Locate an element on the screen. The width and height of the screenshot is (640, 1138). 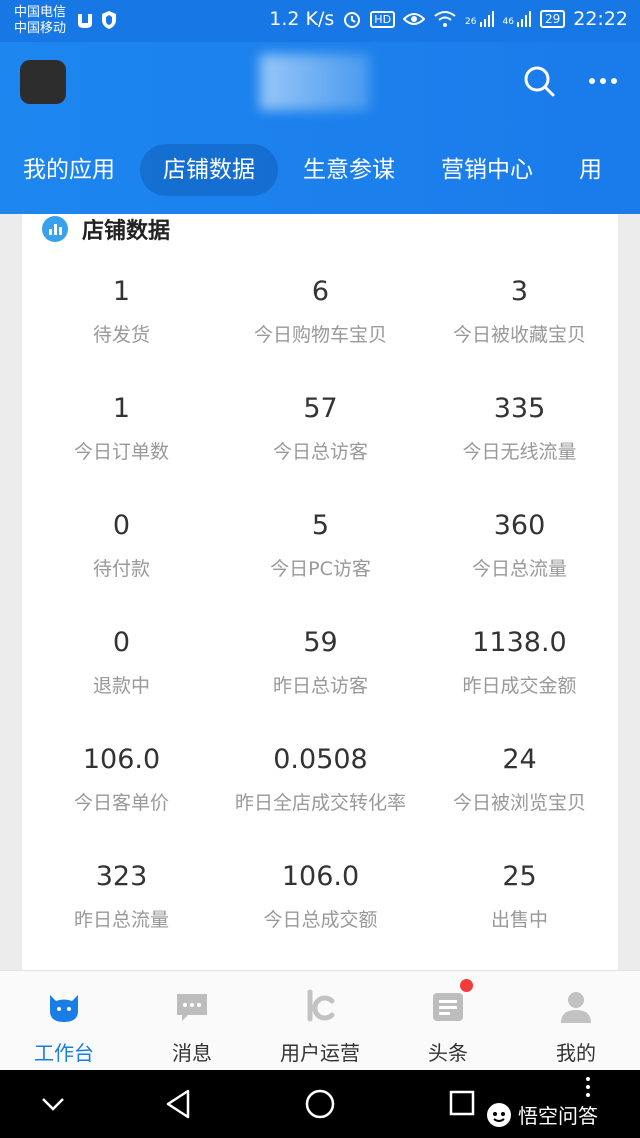
tab-workbench: 工作台 is located at coordinates (64, 1021).